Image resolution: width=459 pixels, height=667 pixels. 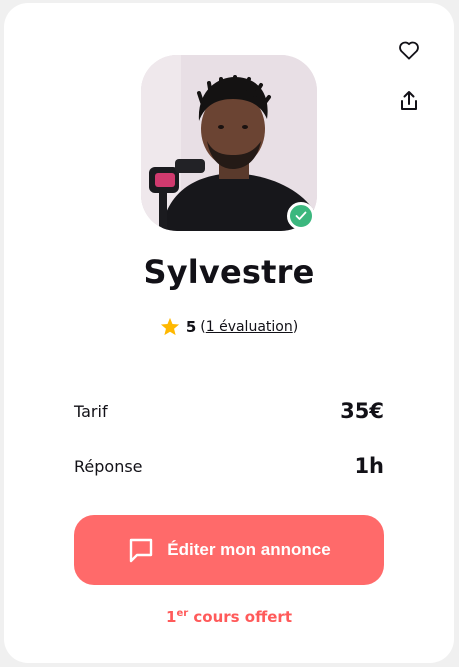 I want to click on avatar-container, so click(x=229, y=143).